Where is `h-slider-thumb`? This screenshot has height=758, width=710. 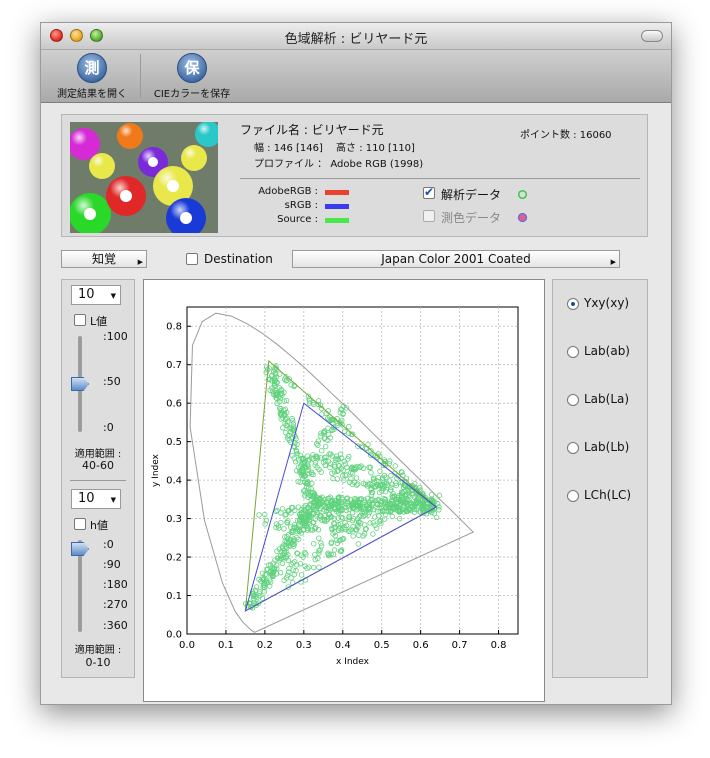 h-slider-thumb is located at coordinates (80, 549).